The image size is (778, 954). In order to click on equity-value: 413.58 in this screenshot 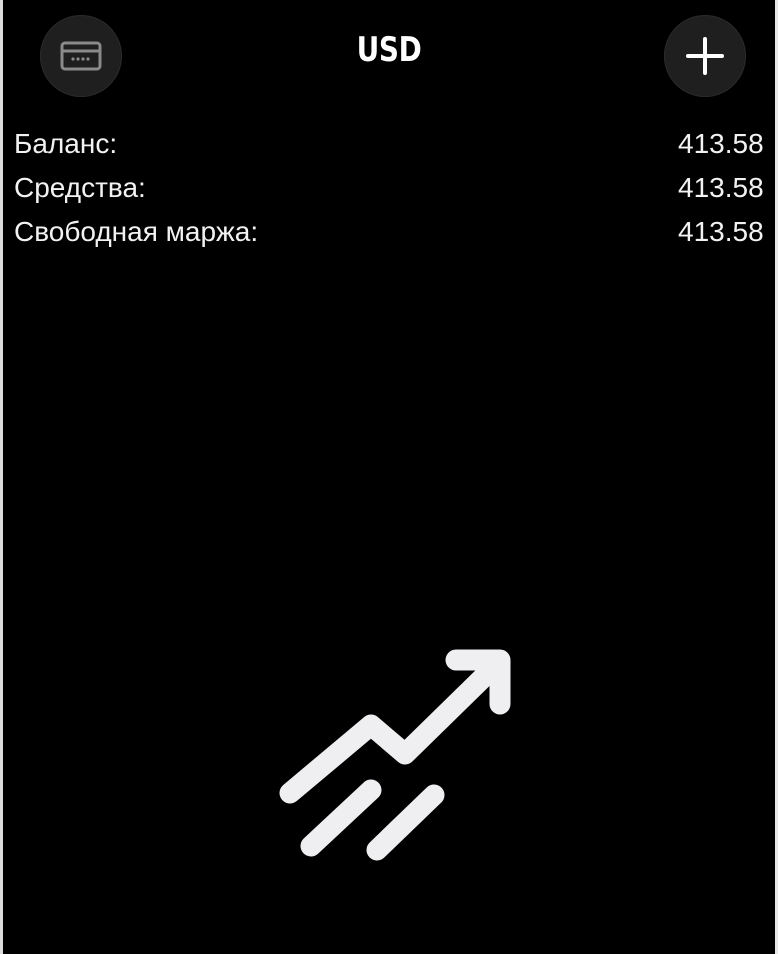, I will do `click(721, 187)`.